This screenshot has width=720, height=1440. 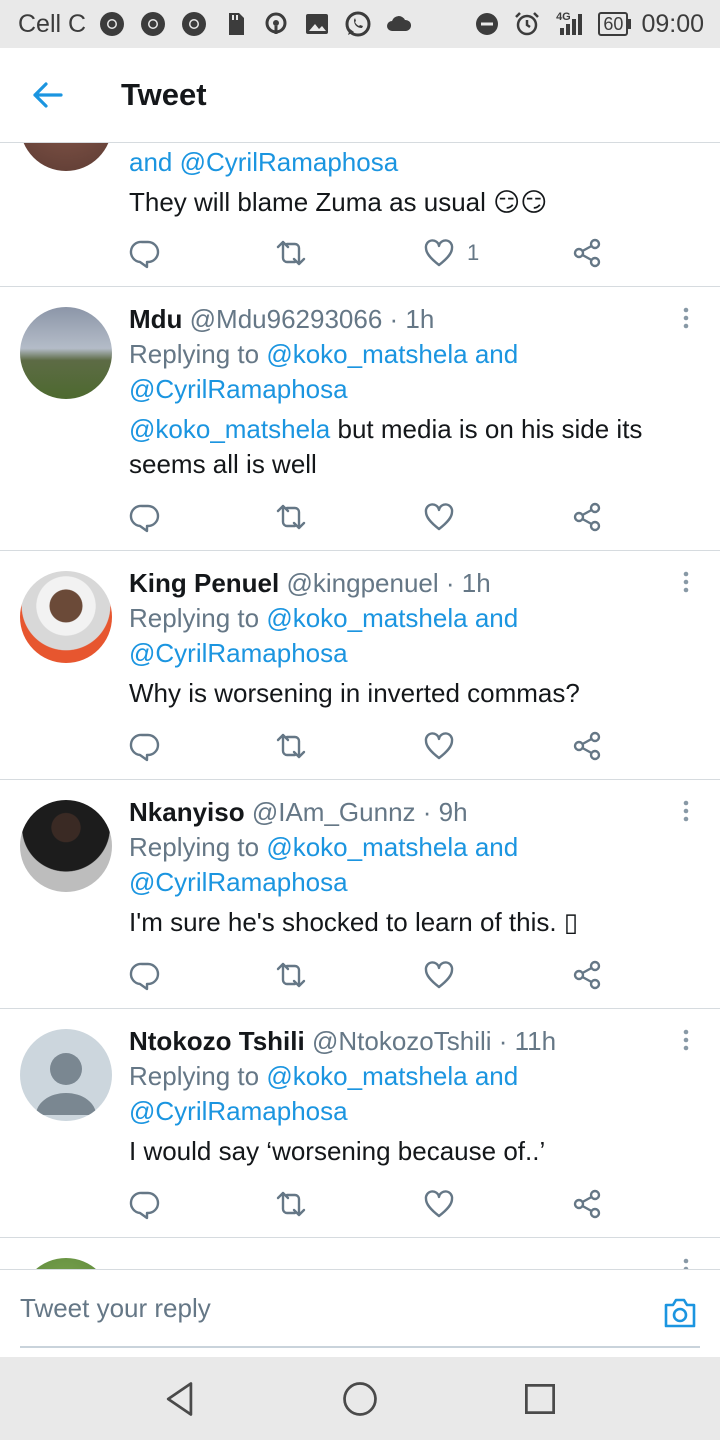 I want to click on network-type-label: 4G, so click(x=563, y=16).